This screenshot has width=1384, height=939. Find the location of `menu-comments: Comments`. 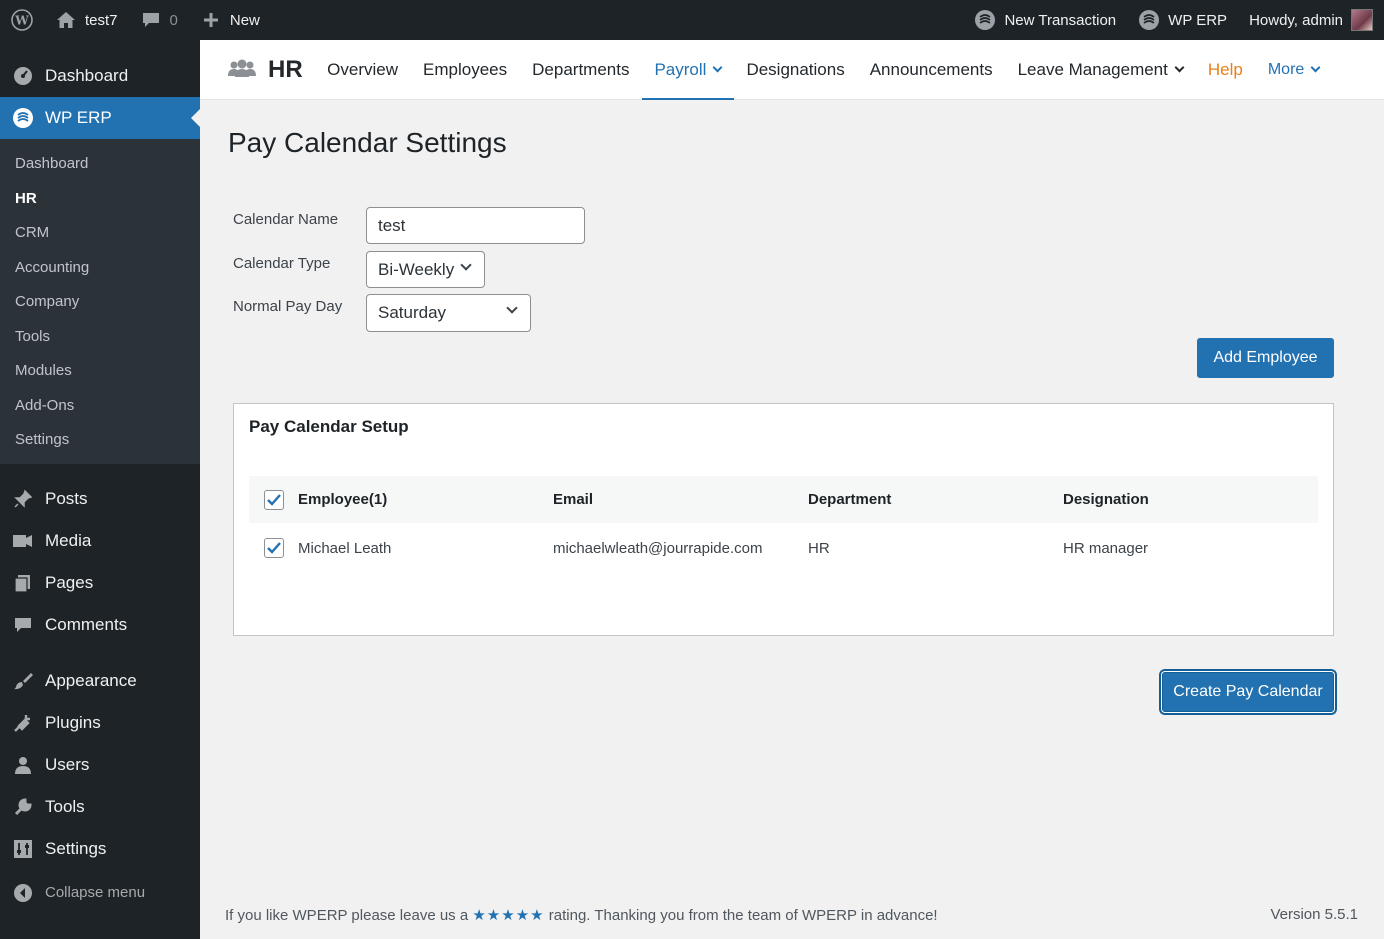

menu-comments: Comments is located at coordinates (100, 625).